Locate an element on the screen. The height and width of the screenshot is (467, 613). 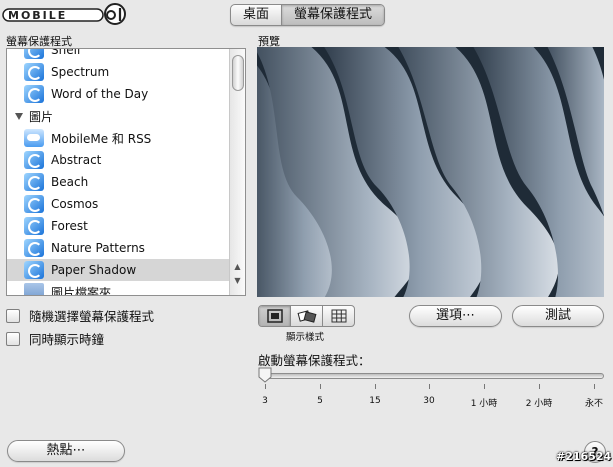
slider-tick-label: 1 小時 is located at coordinates (484, 404).